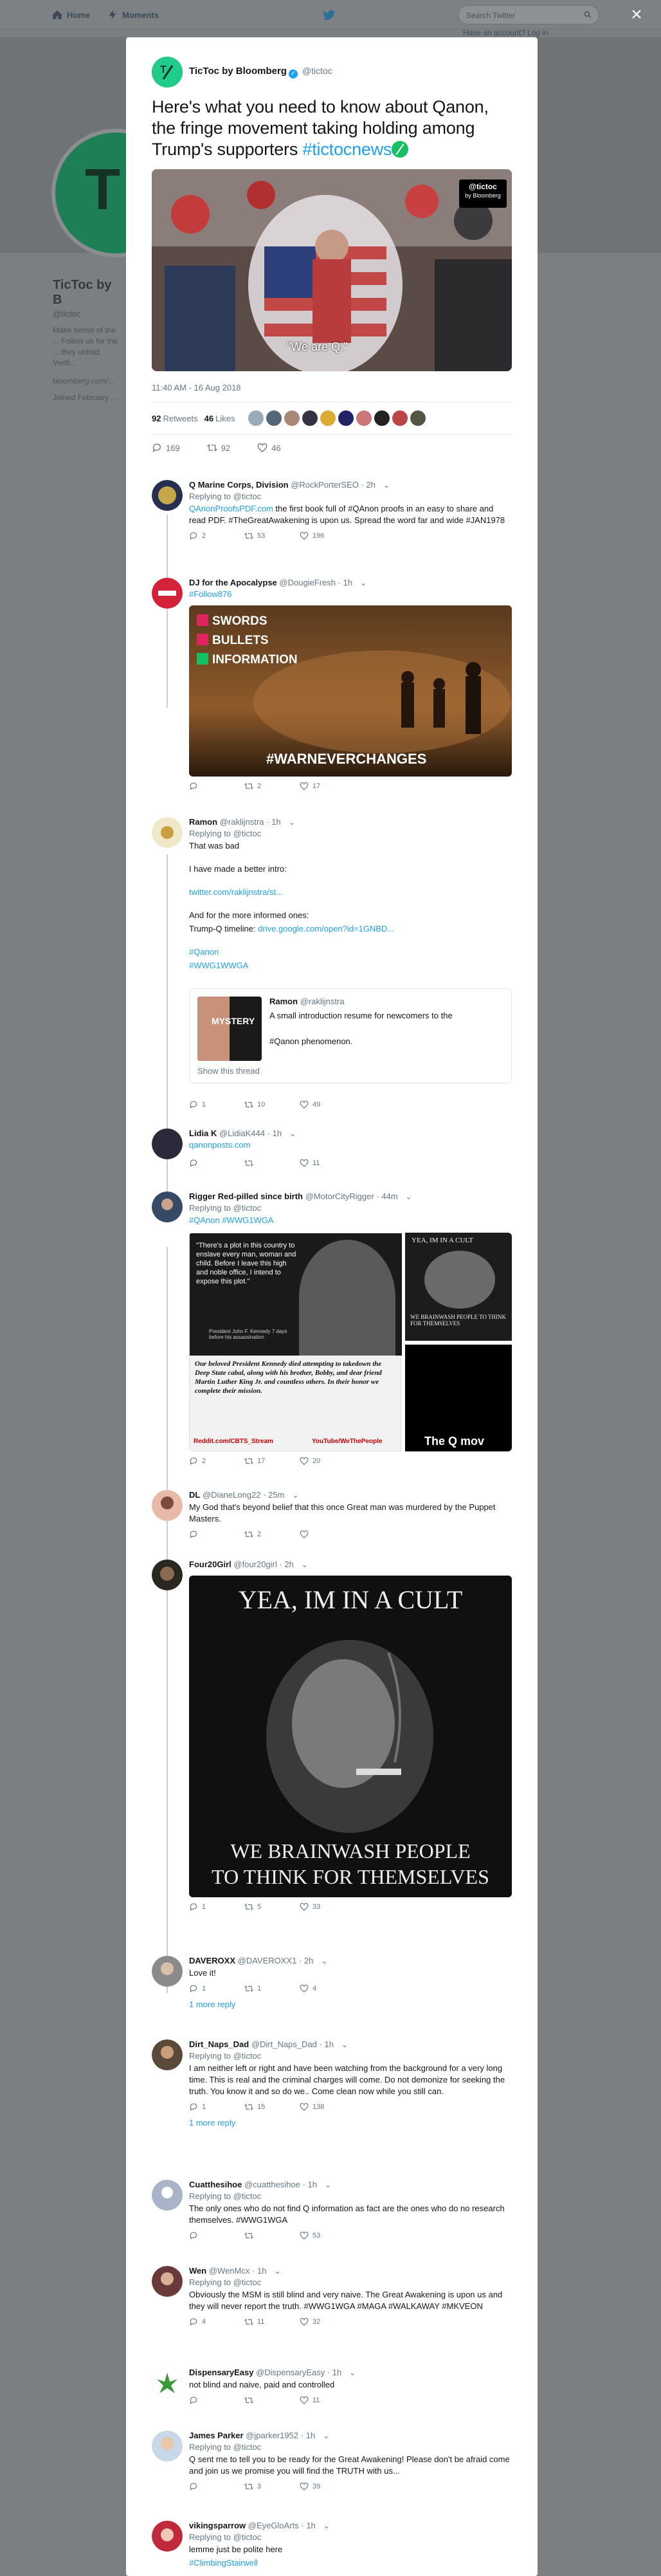  I want to click on reply-author-handle: @RockPorterSEO, so click(325, 485).